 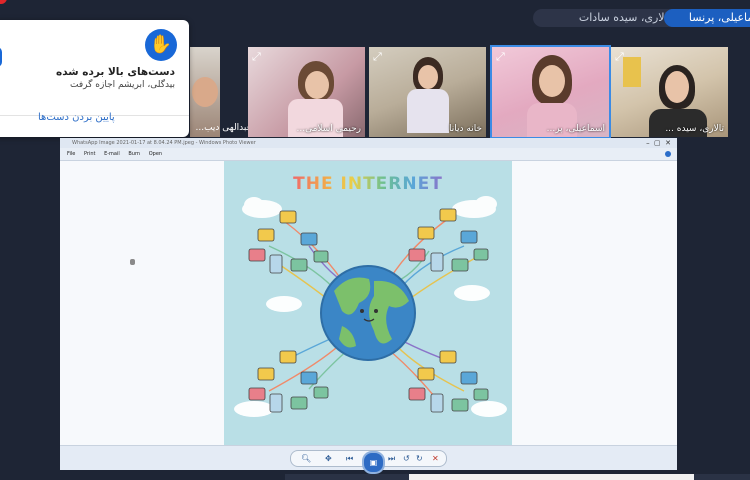 What do you see at coordinates (391, 458) in the screenshot?
I see `next-icon: ⏭` at bounding box center [391, 458].